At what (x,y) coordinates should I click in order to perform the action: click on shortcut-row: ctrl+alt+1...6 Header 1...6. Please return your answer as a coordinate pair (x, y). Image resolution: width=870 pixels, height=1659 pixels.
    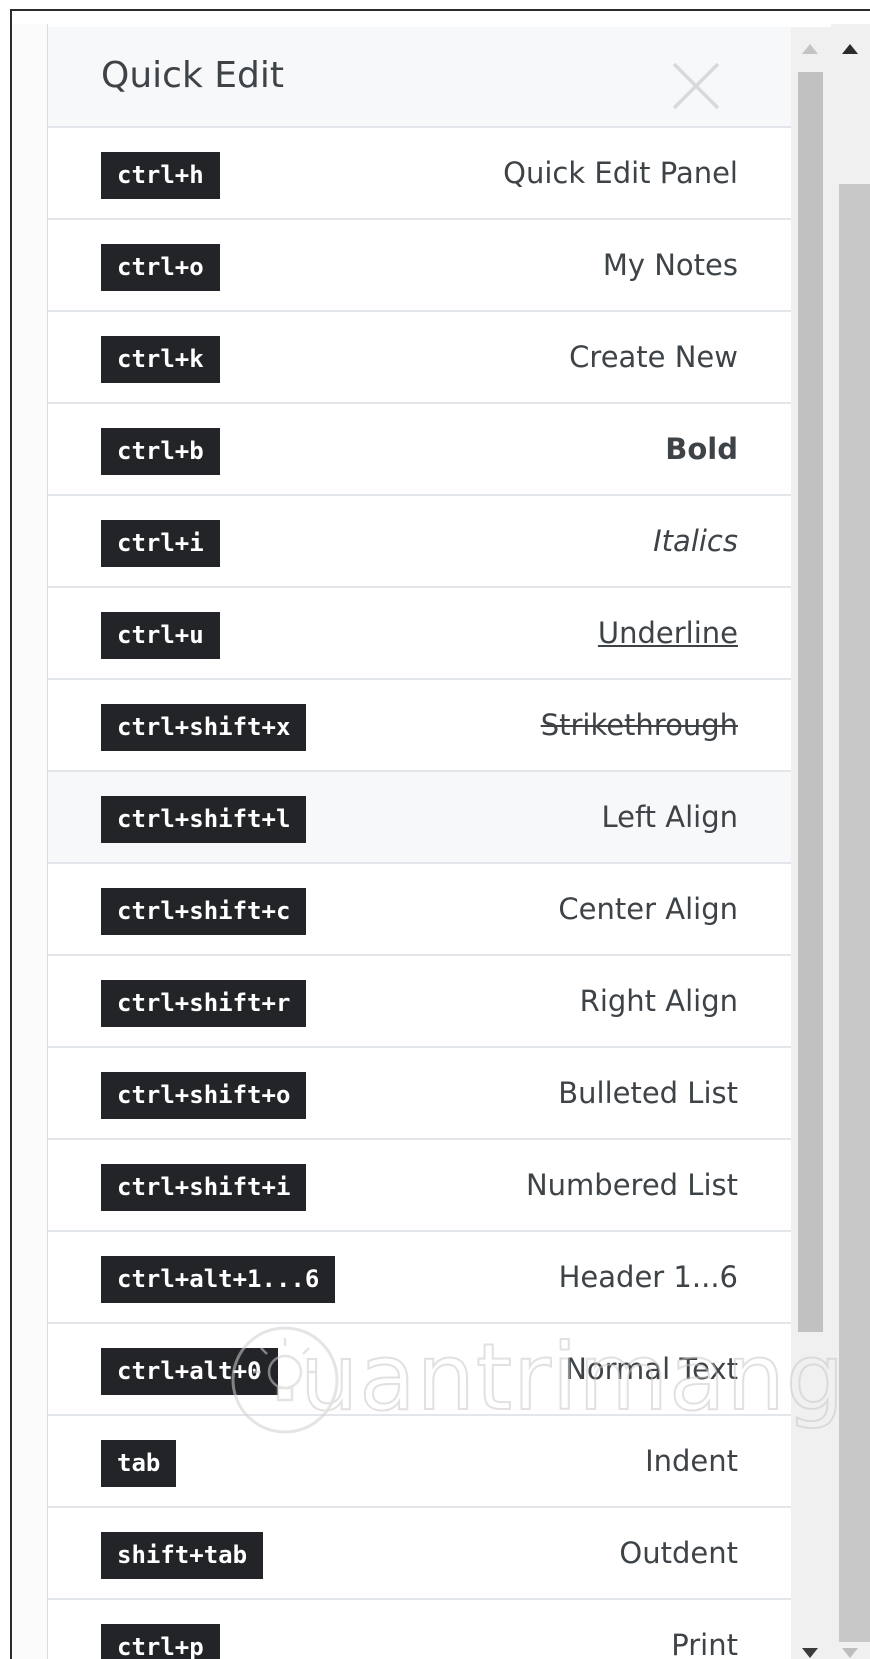
    Looking at the image, I should click on (419, 1278).